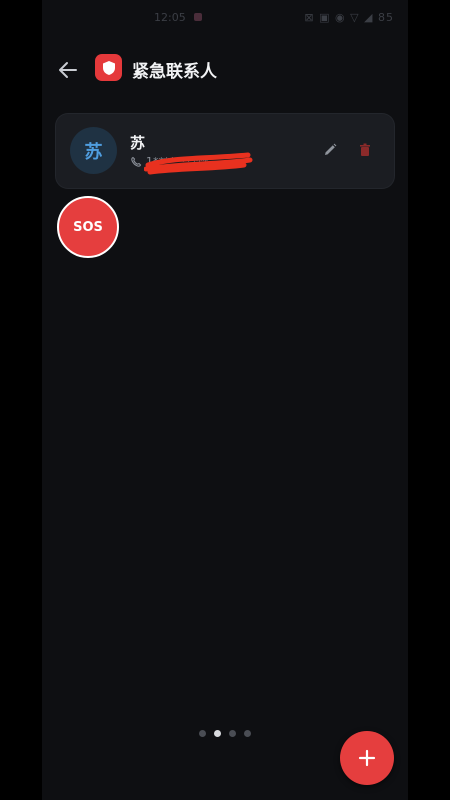 Image resolution: width=450 pixels, height=800 pixels. I want to click on notification-icon, so click(198, 17).